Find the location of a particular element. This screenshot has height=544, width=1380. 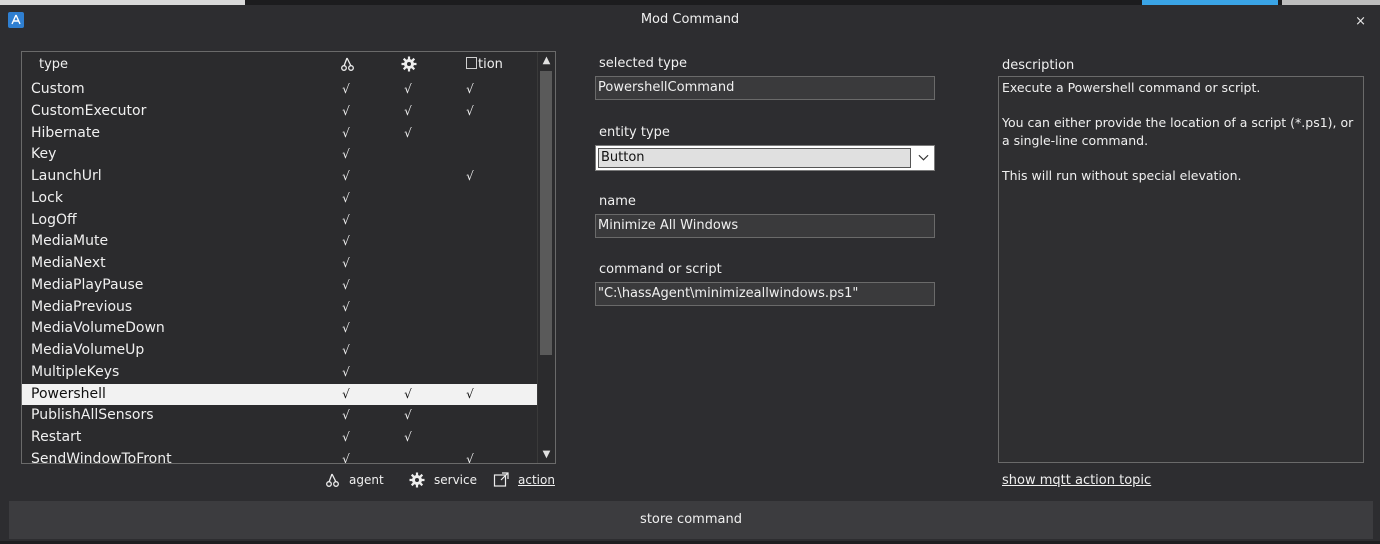

list-item-name: MediaNext is located at coordinates (68, 263).